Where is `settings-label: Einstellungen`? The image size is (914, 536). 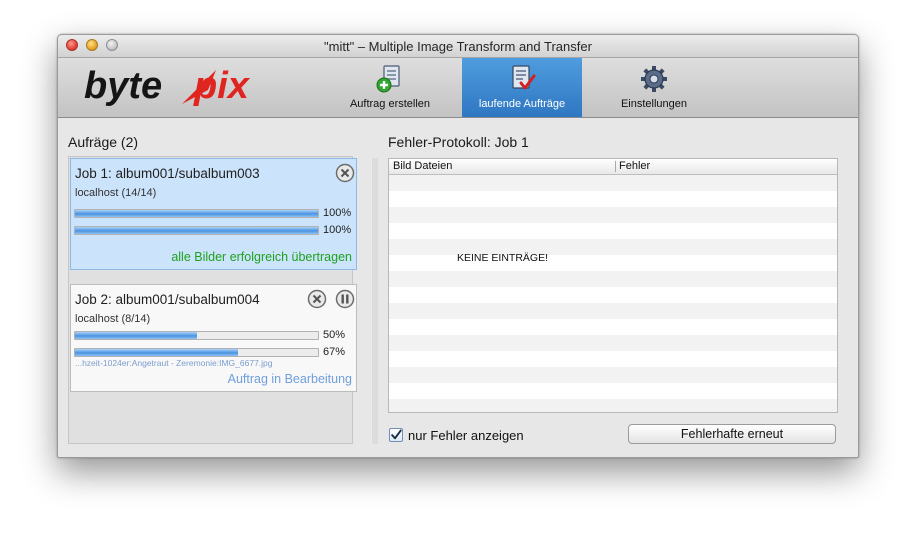 settings-label: Einstellungen is located at coordinates (654, 104).